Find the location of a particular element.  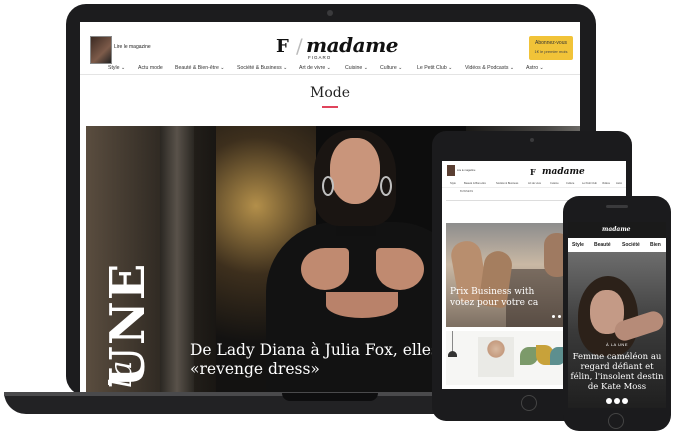

hero-kicker: À LA UNE is located at coordinates (616, 344).